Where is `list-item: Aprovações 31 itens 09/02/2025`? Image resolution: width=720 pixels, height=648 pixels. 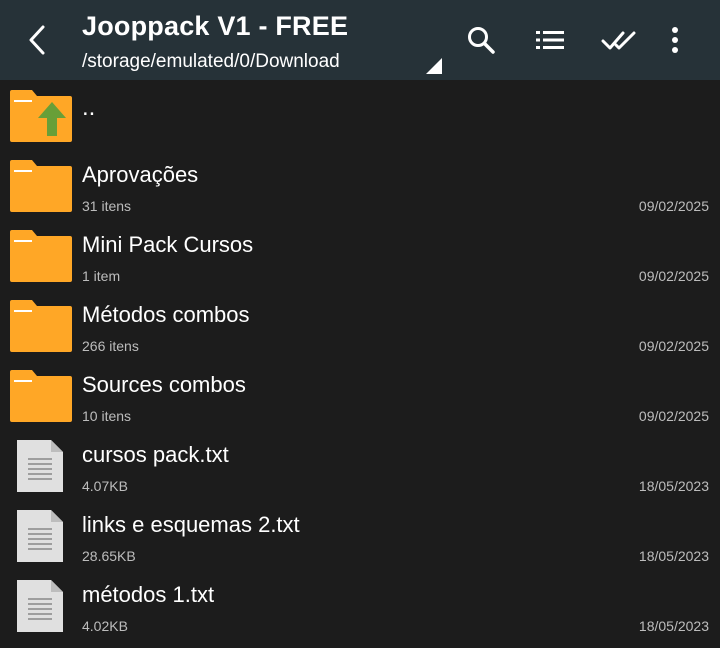 list-item: Aprovações 31 itens 09/02/2025 is located at coordinates (360, 185).